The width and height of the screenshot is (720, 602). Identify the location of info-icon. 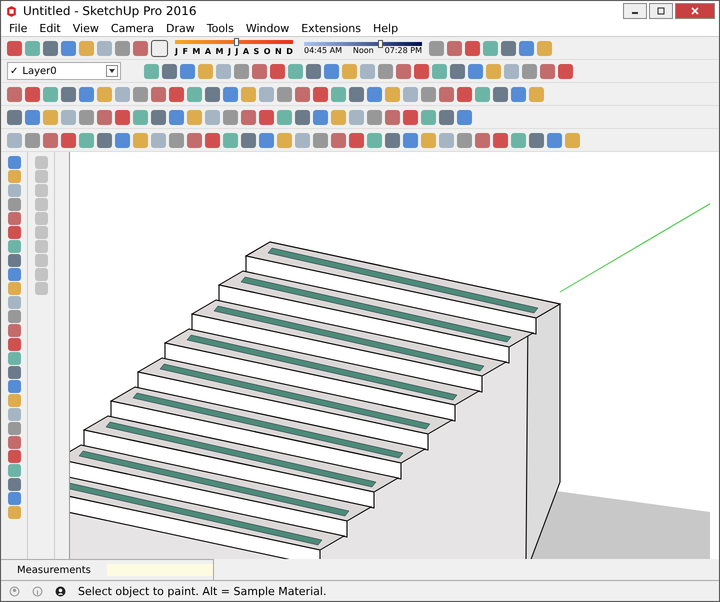
(37, 591).